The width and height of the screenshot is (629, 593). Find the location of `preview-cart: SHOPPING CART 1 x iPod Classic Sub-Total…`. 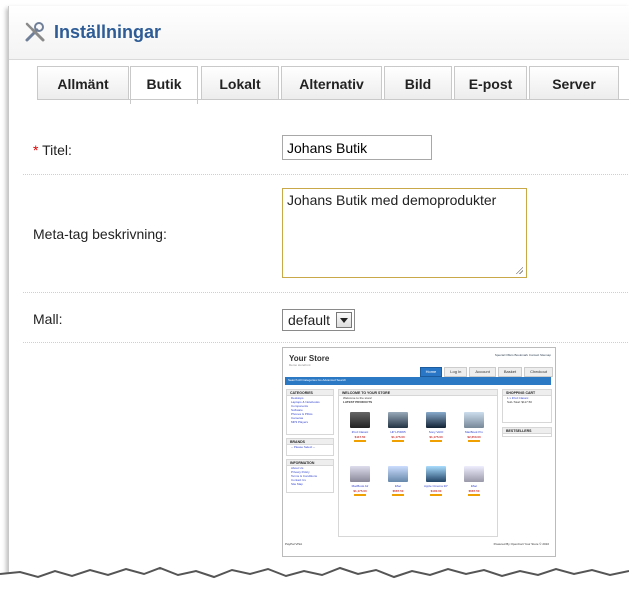

preview-cart: SHOPPING CART 1 x iPod Classic Sub-Total… is located at coordinates (527, 406).